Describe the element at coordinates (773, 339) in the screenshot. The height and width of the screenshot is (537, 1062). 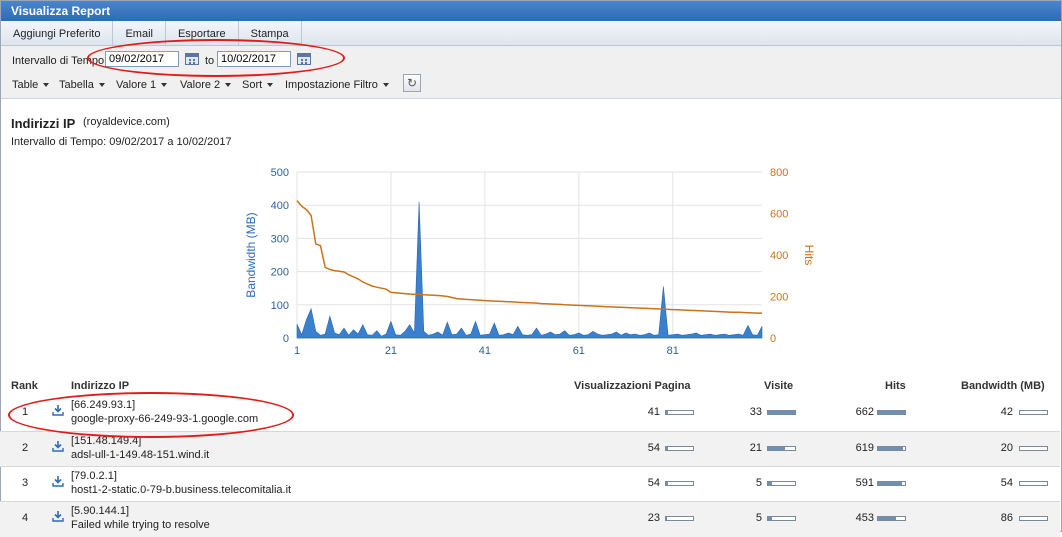
I see `y2-tick-label: 0` at that location.